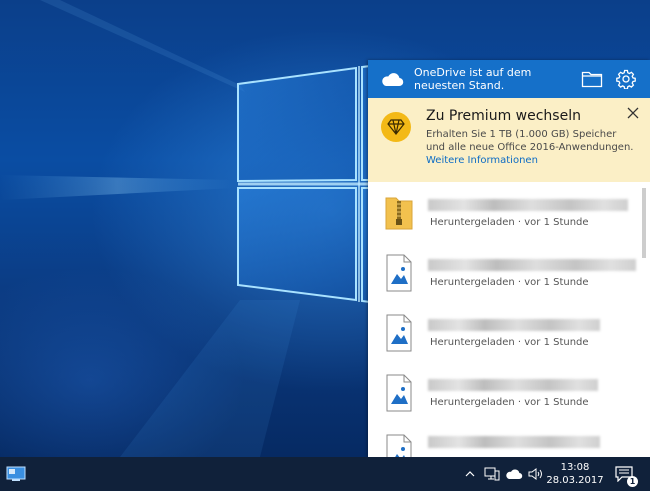 The width and height of the screenshot is (650, 491). I want to click on more-info-link: Weitere Informationen, so click(482, 160).